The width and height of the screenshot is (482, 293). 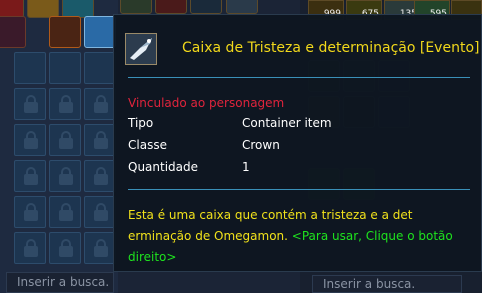 I want to click on item-slot-box-selected, so click(x=100, y=32).